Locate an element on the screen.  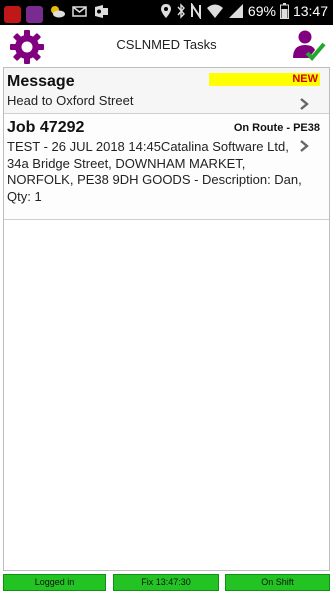
page-title: CSLNMED Tasks is located at coordinates (166, 44).